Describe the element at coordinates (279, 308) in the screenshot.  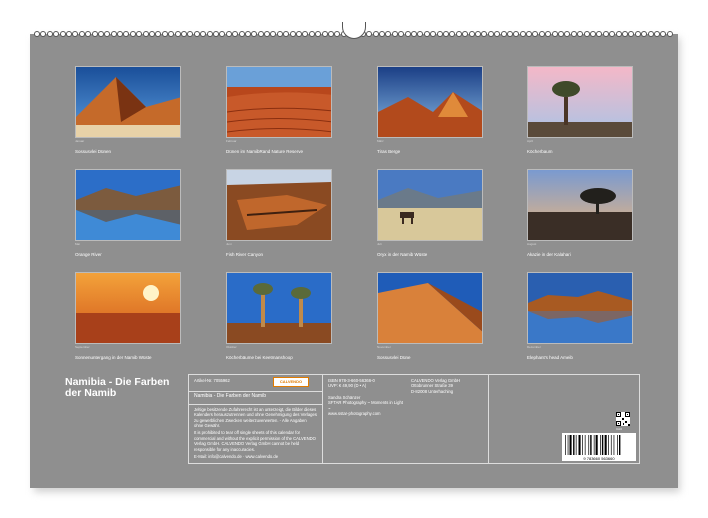
I see `photo-quiver-trees-keetmanshoop` at that location.